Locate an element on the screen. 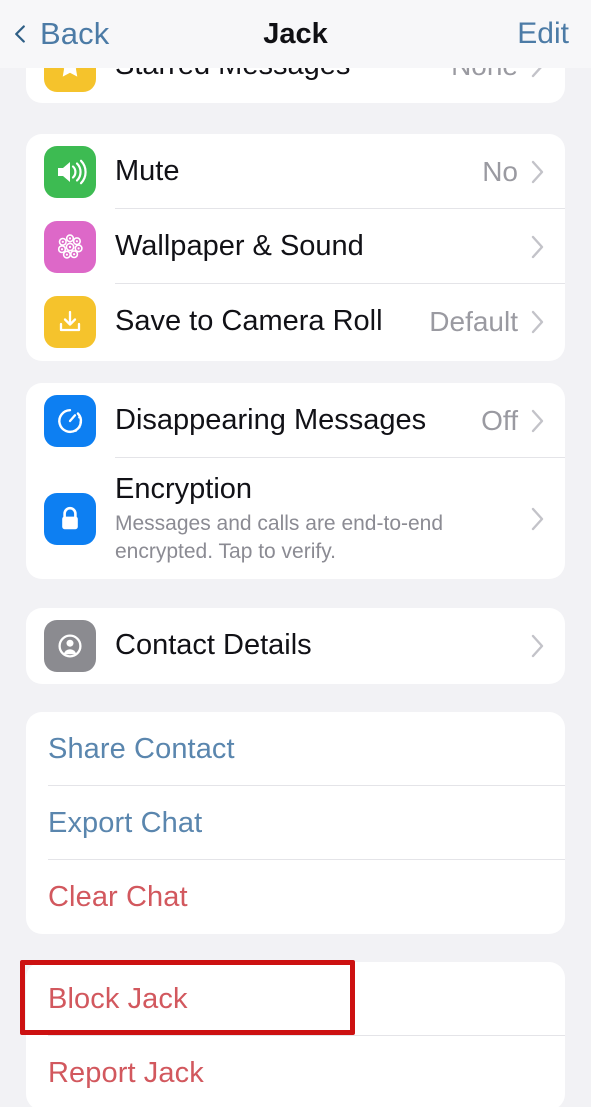  flower-rosette-icon is located at coordinates (70, 246).